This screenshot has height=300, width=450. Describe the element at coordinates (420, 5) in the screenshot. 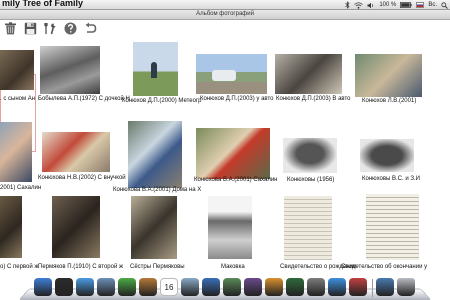

I see `input-source-icon` at that location.